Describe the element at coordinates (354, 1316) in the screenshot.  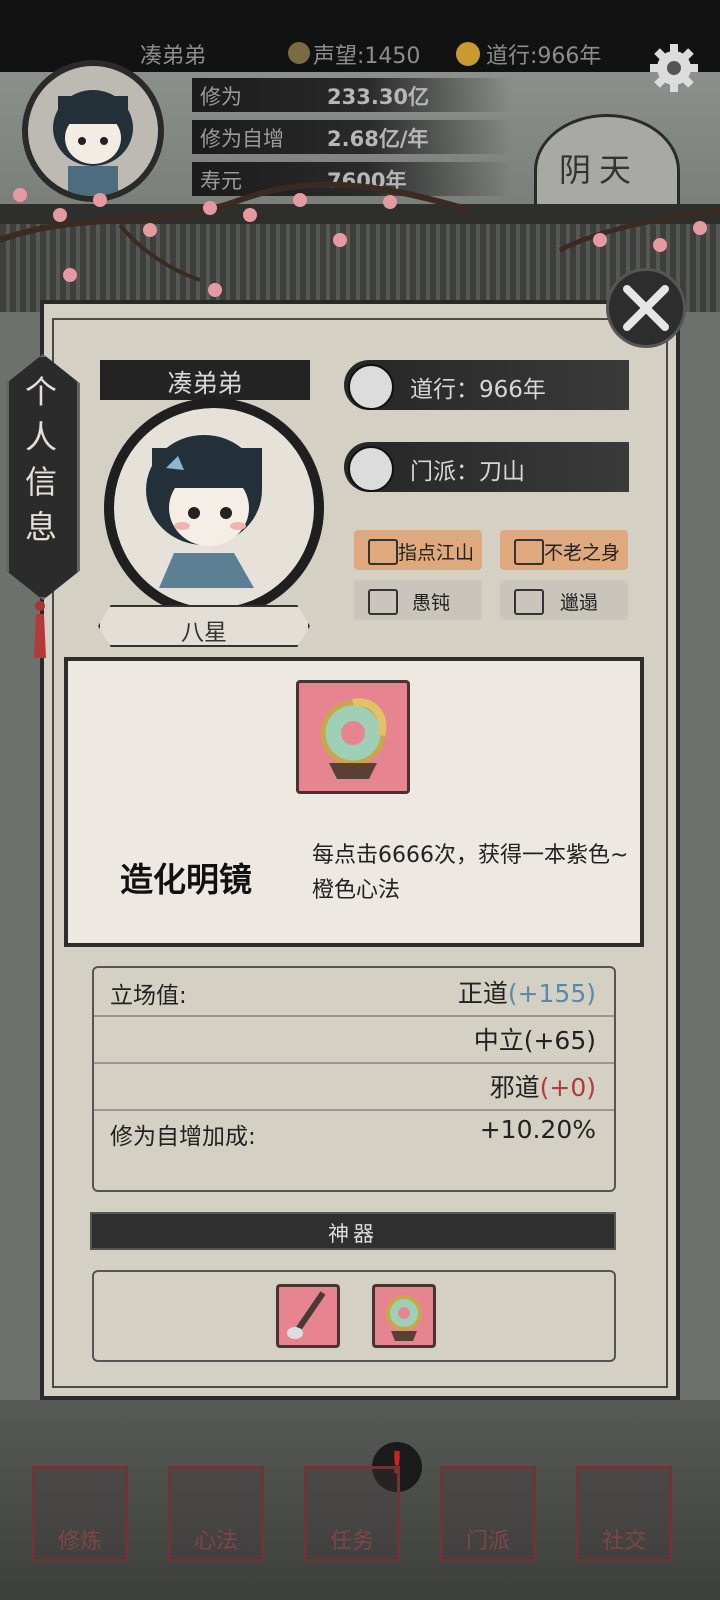
I see `artifacts-box` at that location.